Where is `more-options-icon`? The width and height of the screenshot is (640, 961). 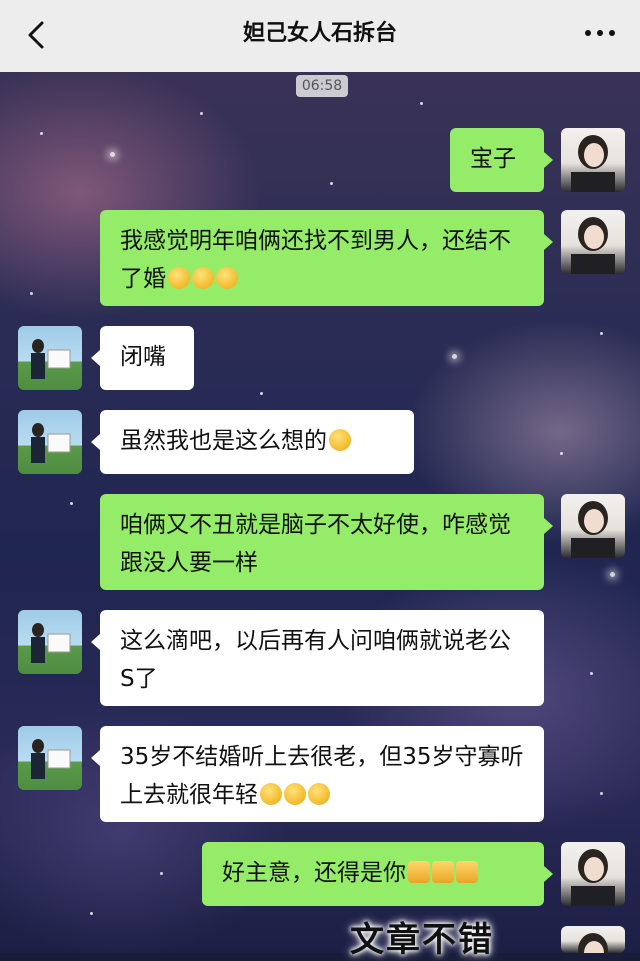
more-options-icon is located at coordinates (600, 33).